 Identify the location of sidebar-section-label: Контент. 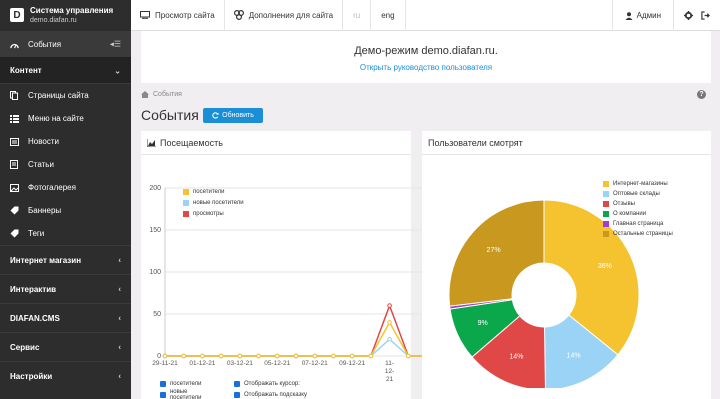
(26, 70).